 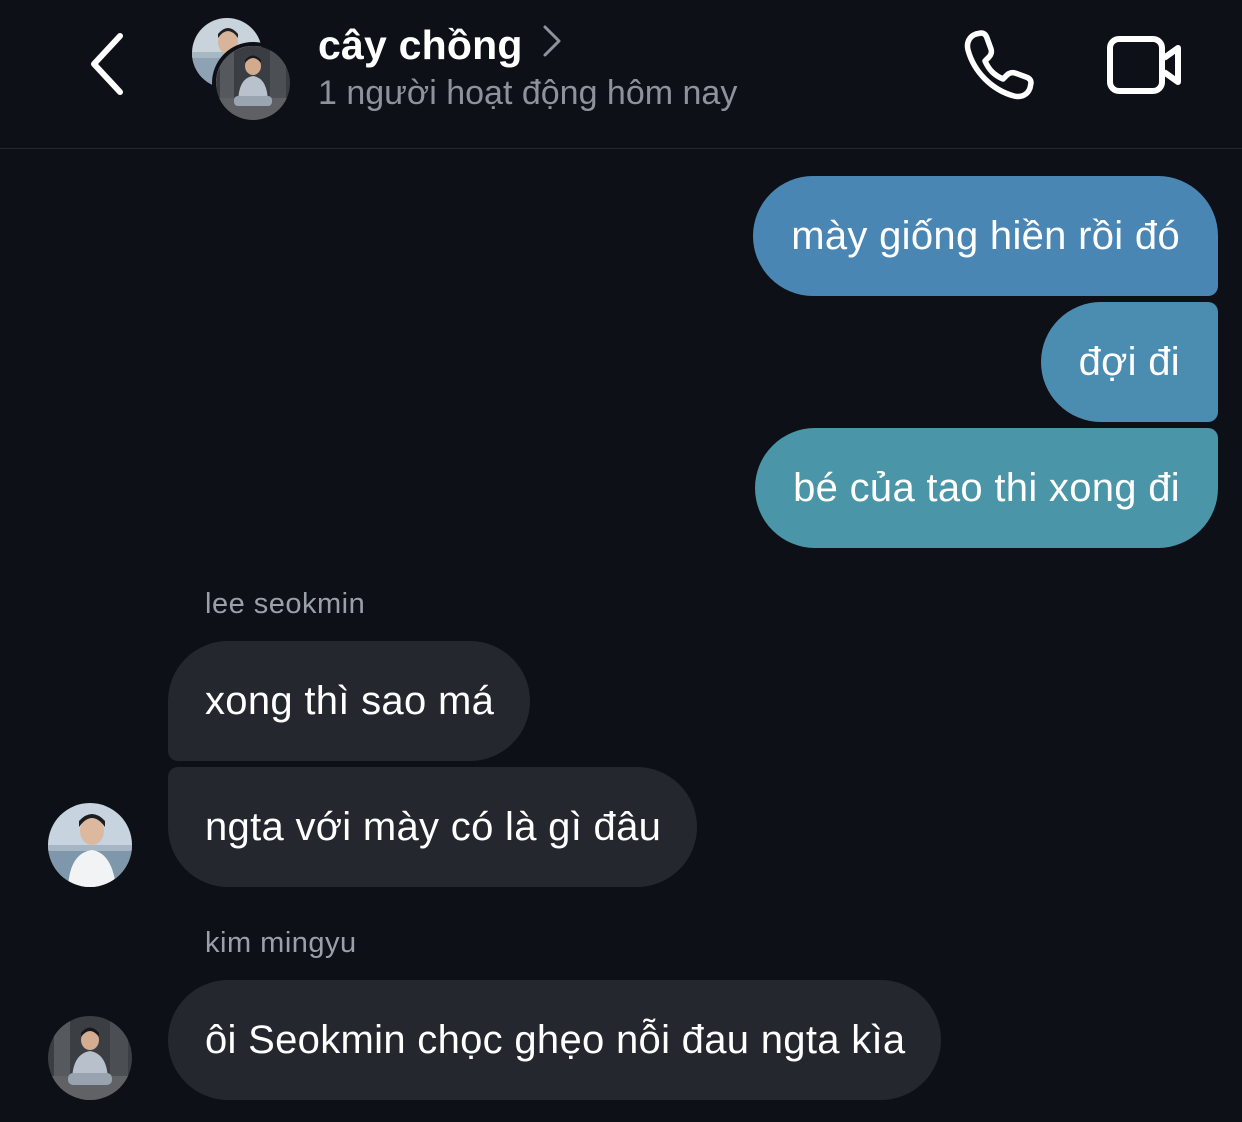 I want to click on outgoing-message: mày giống hiền rồi đó, so click(x=985, y=236).